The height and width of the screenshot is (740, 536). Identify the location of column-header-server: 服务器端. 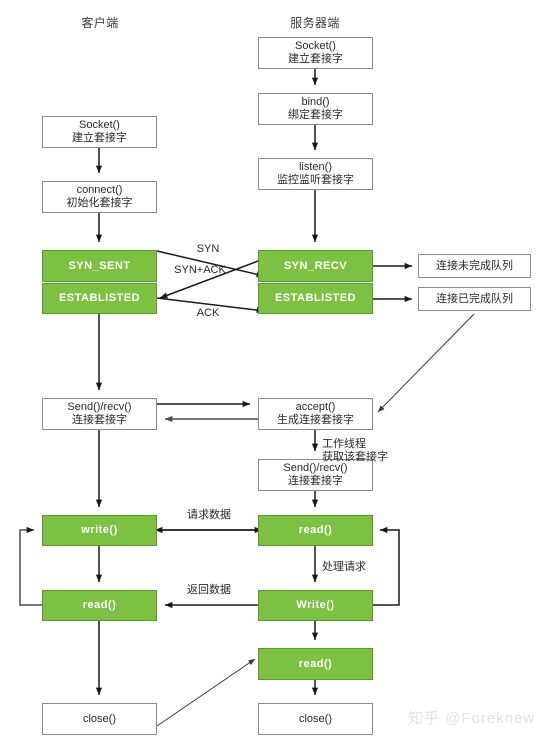
(315, 23).